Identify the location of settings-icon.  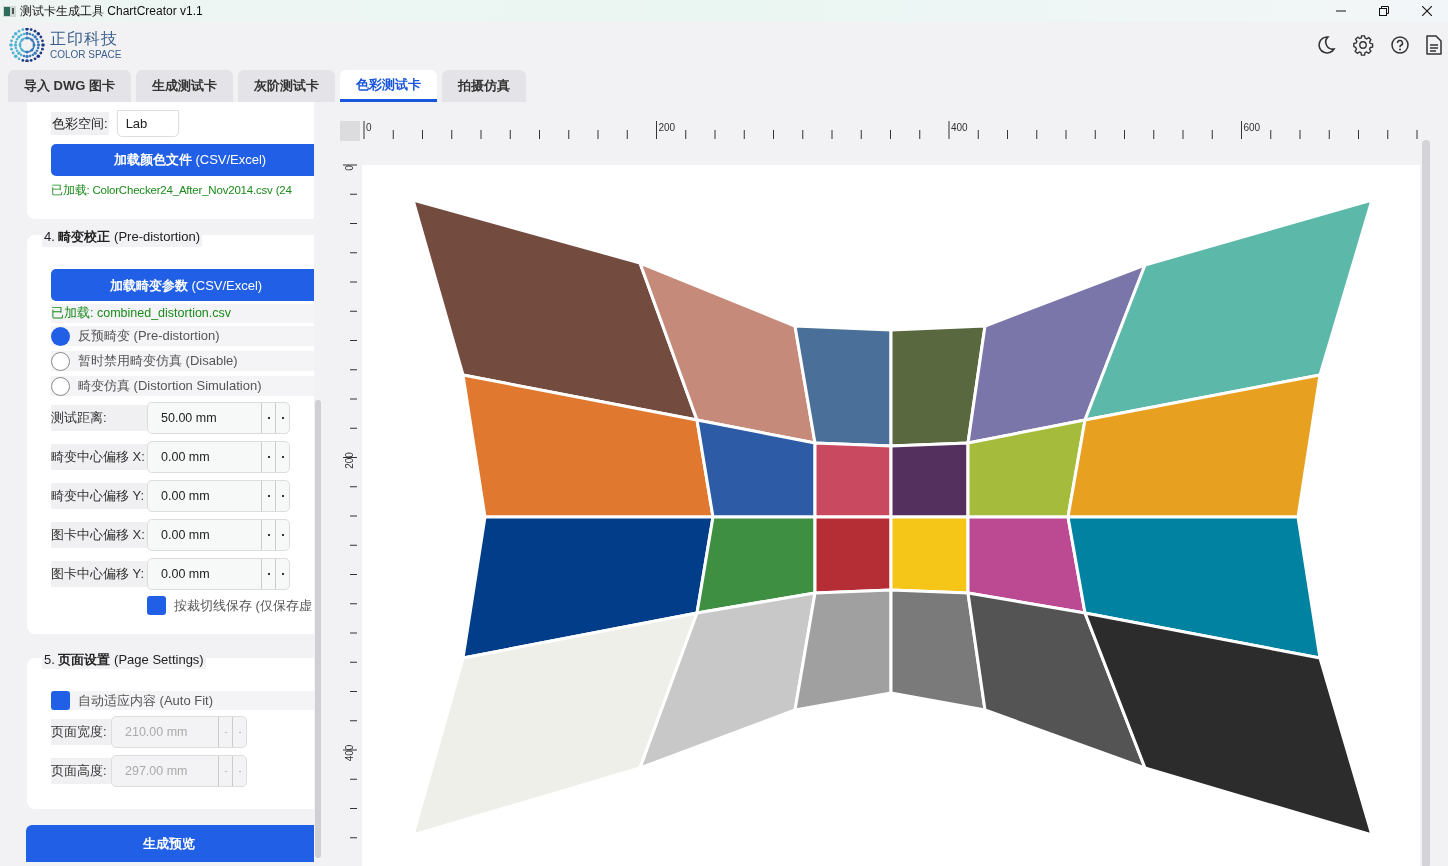
(1363, 45).